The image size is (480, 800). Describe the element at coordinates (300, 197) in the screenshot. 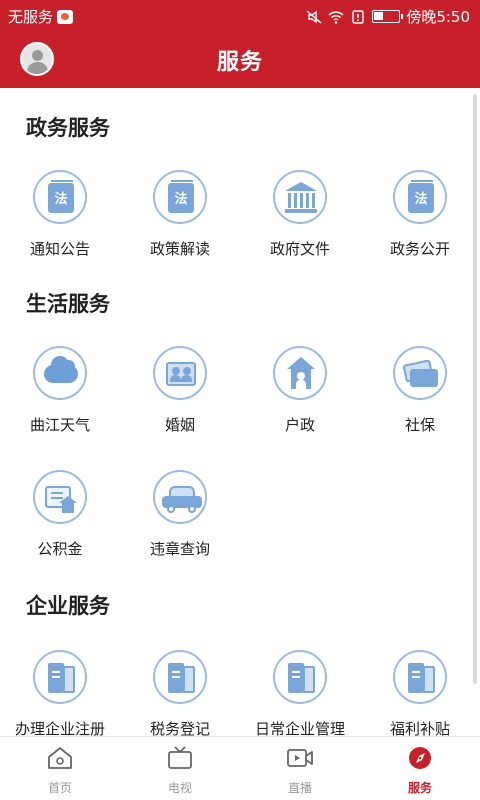

I see `government-building-icon` at that location.